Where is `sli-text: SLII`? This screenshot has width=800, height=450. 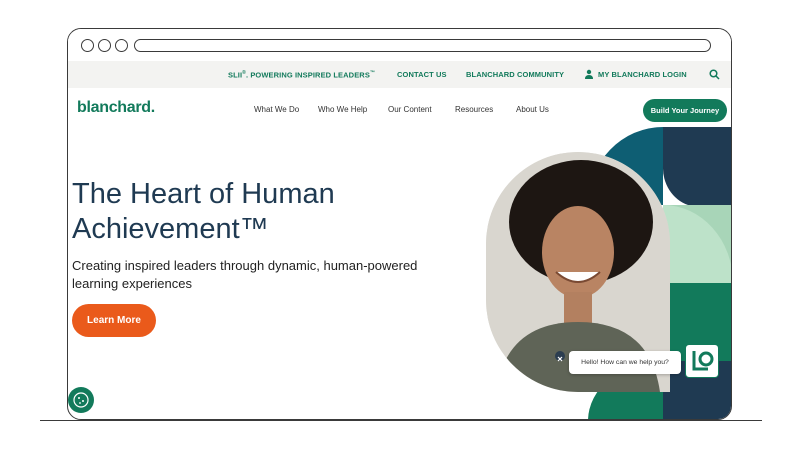 sli-text: SLII is located at coordinates (235, 75).